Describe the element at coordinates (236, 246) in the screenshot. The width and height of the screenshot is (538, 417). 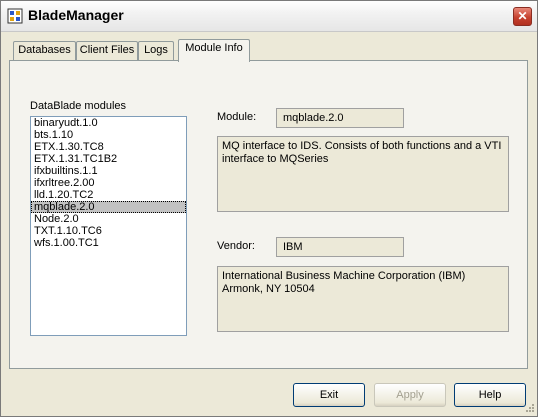
I see `vendor-label: Vendor:` at that location.